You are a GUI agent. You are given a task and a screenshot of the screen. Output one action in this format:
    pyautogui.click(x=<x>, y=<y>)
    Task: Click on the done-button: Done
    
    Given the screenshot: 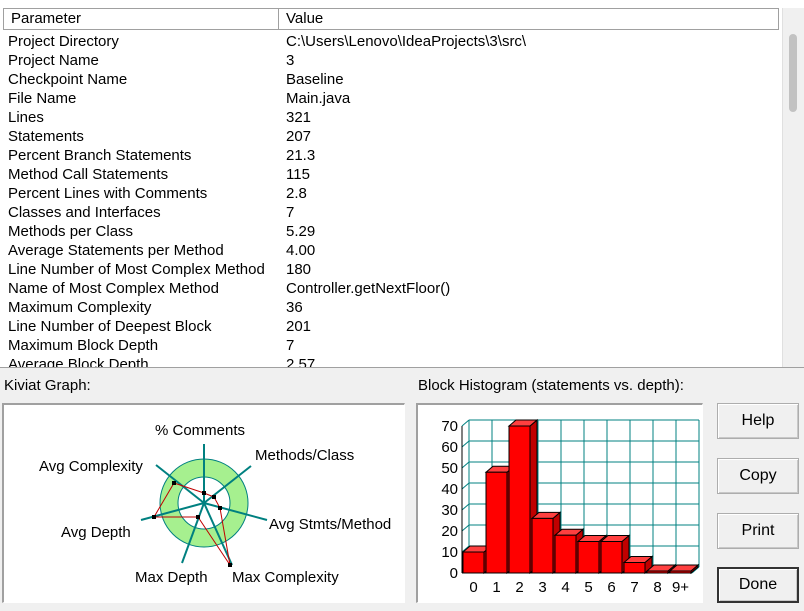 What is the action you would take?
    pyautogui.click(x=758, y=585)
    